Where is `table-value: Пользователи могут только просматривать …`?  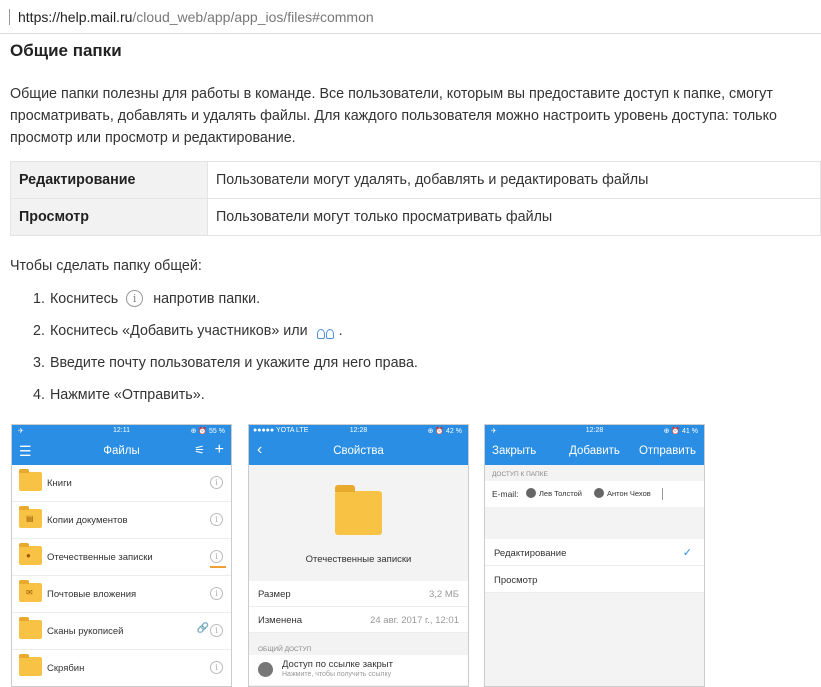 table-value: Пользователи могут только просматривать … is located at coordinates (514, 217).